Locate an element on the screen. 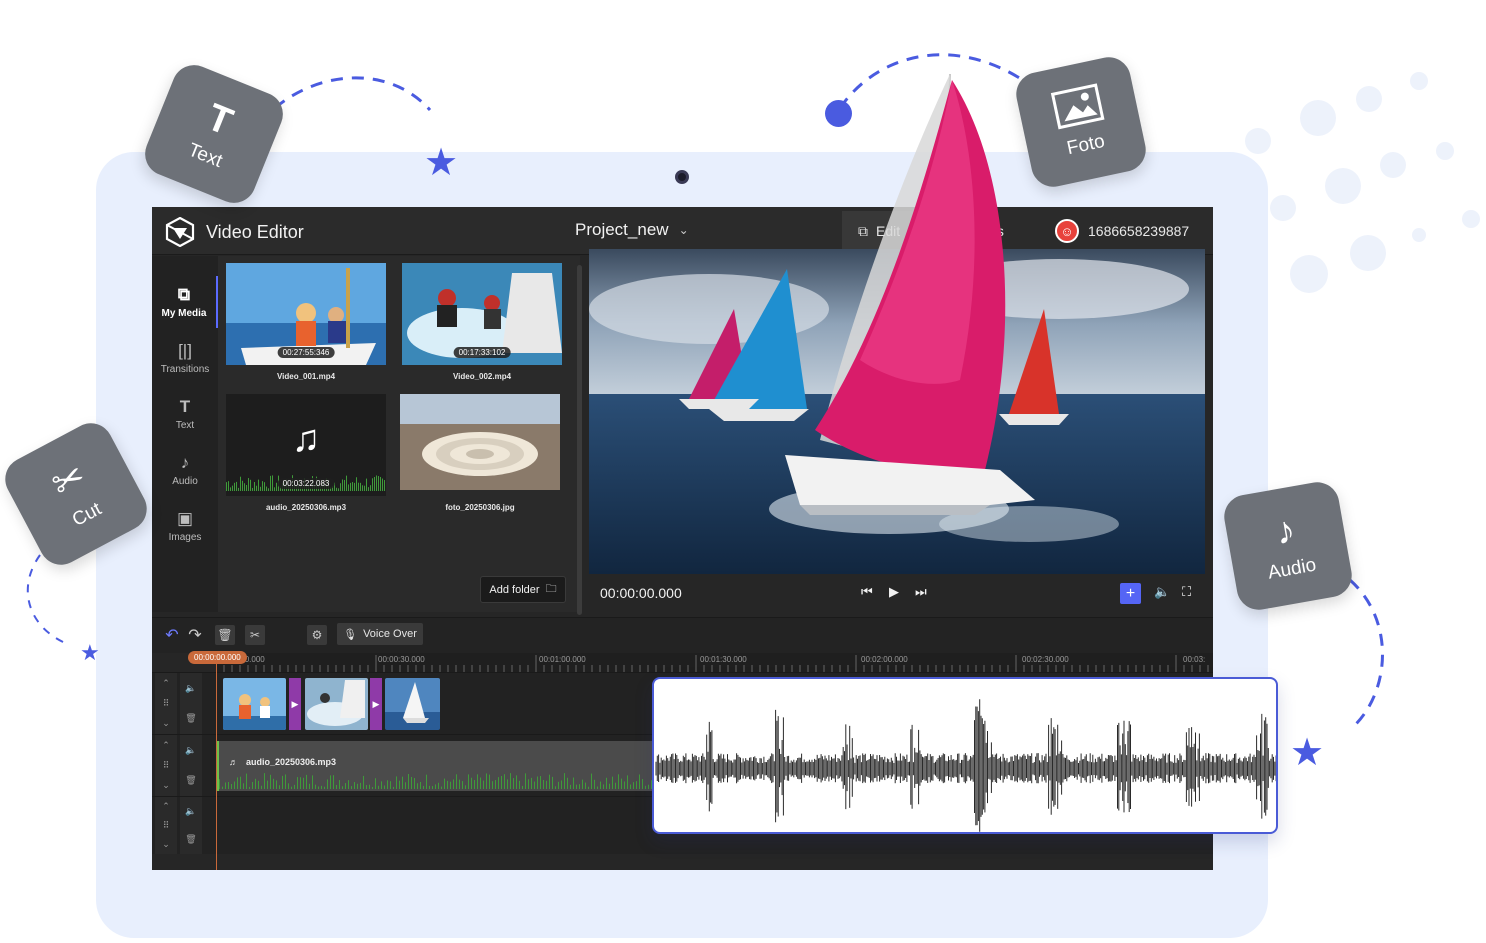 This screenshot has width=1486, height=943. add-folder-label: Add folder is located at coordinates (514, 589).